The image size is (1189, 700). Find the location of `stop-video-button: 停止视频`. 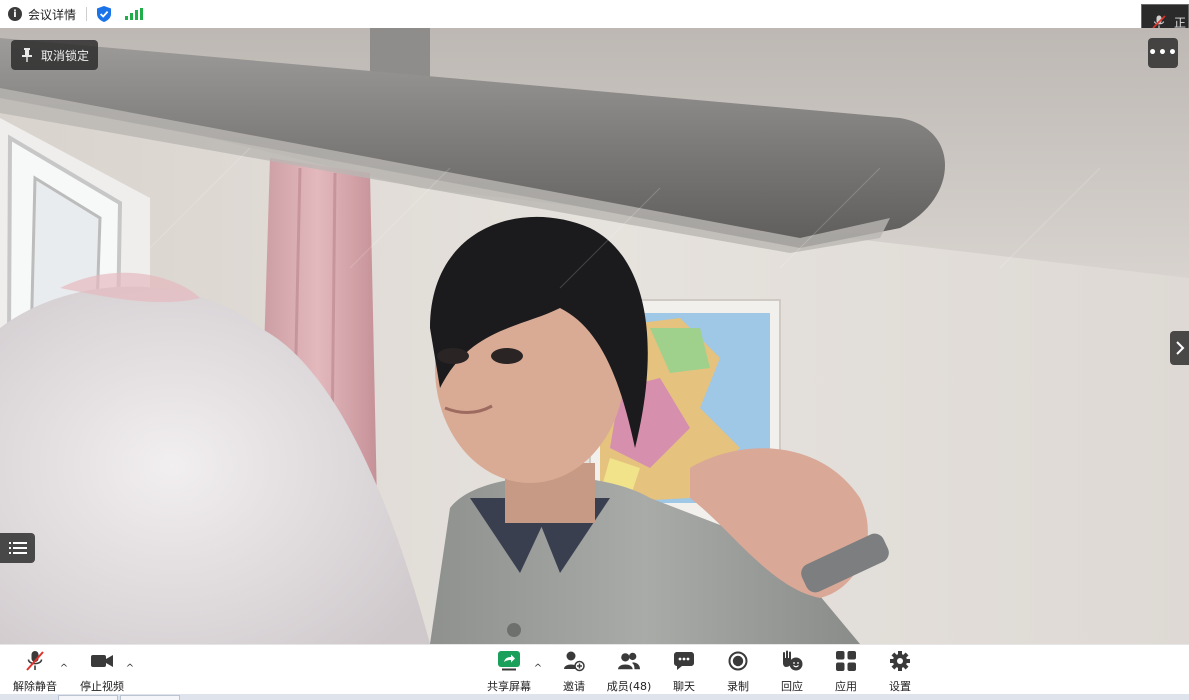

stop-video-button: 停止视频 is located at coordinates (102, 672).